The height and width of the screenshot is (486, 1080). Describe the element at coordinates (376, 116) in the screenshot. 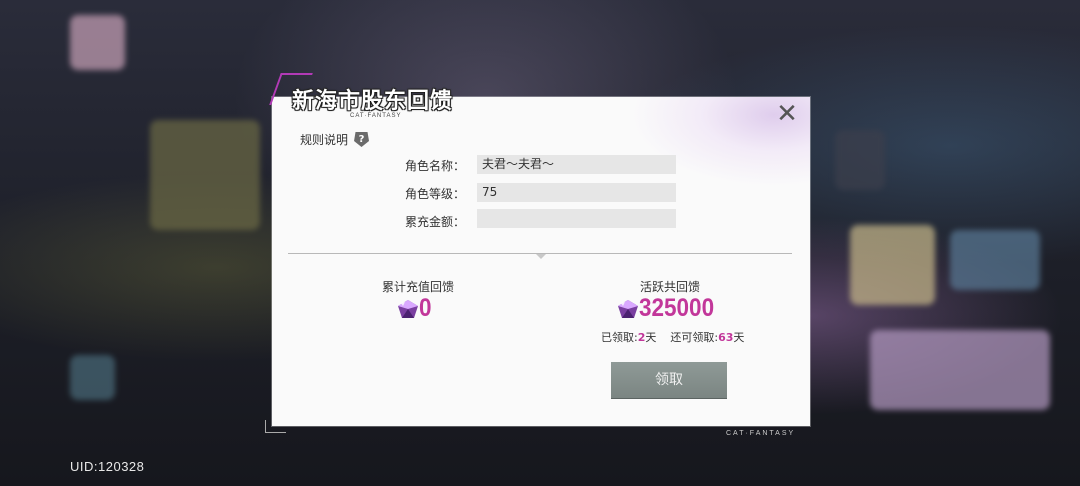

I see `title-brand-text: CAT·FANTASY` at that location.